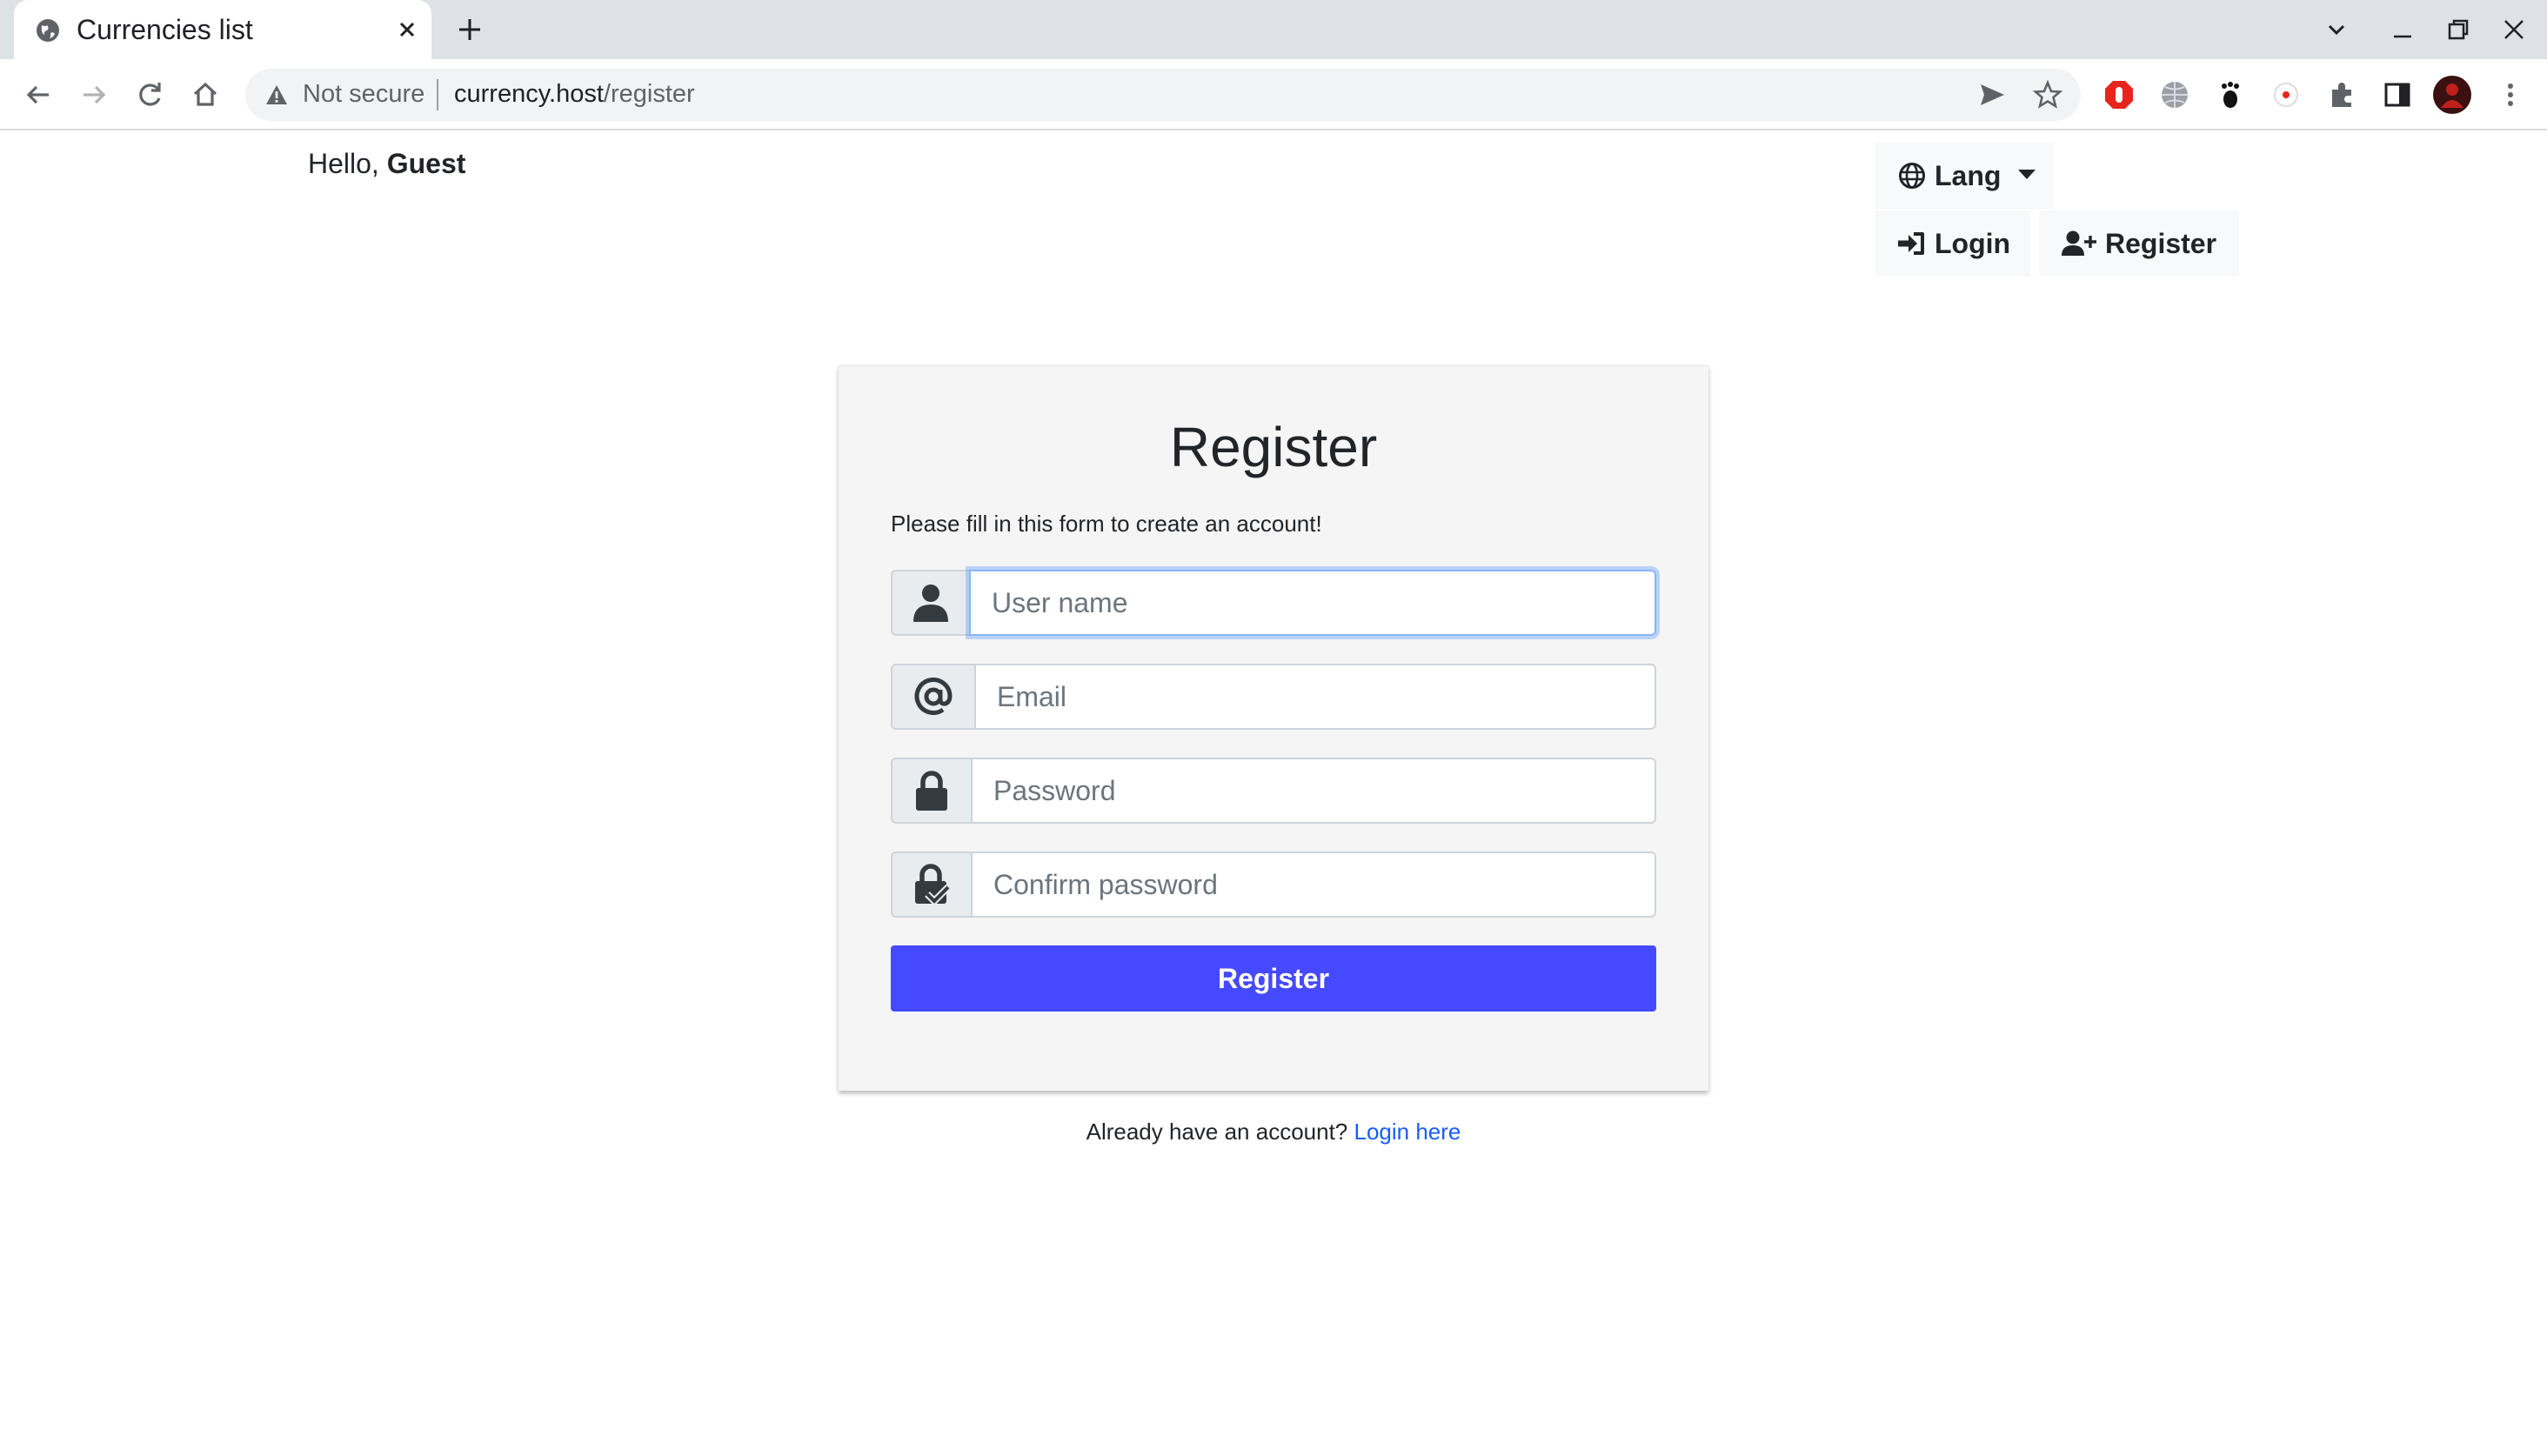  Describe the element at coordinates (2079, 243) in the screenshot. I see `user-plus-icon` at that location.